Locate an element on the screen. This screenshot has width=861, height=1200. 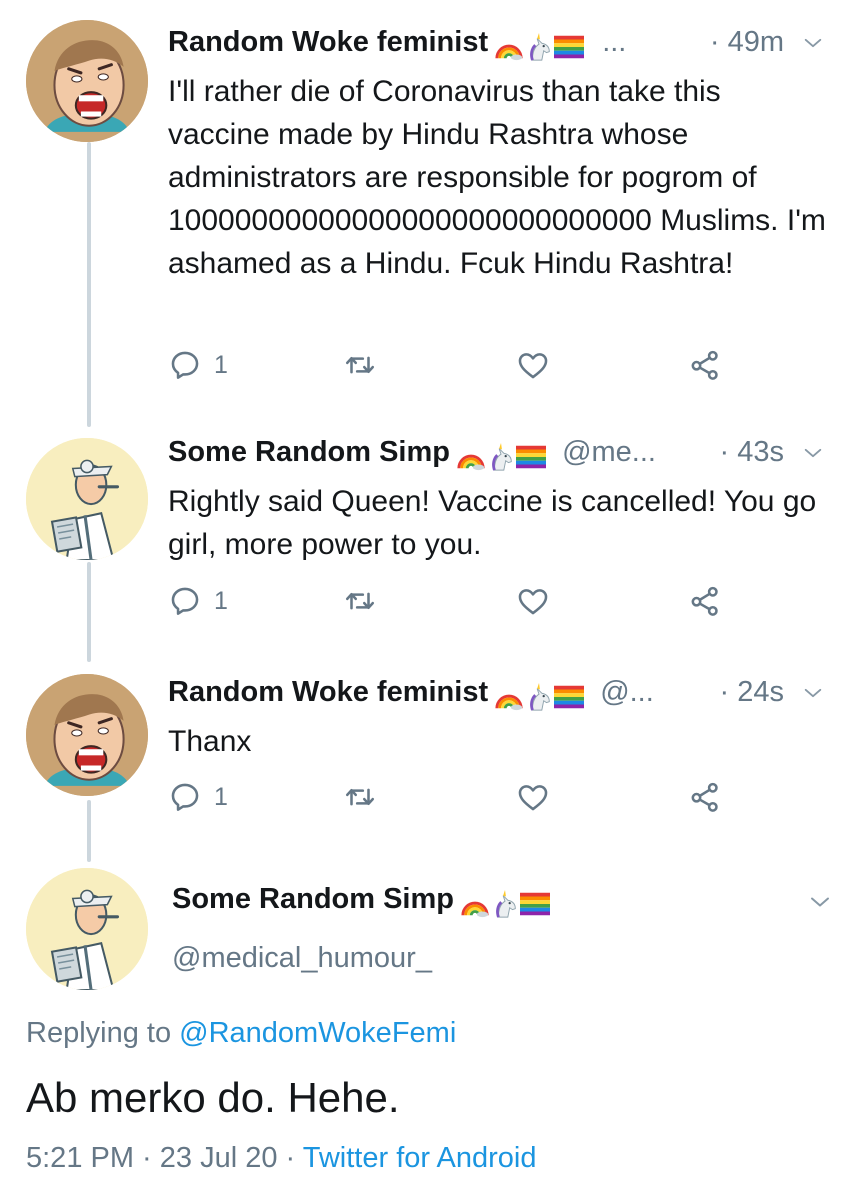
tweet-time: · 43s is located at coordinates (752, 452).